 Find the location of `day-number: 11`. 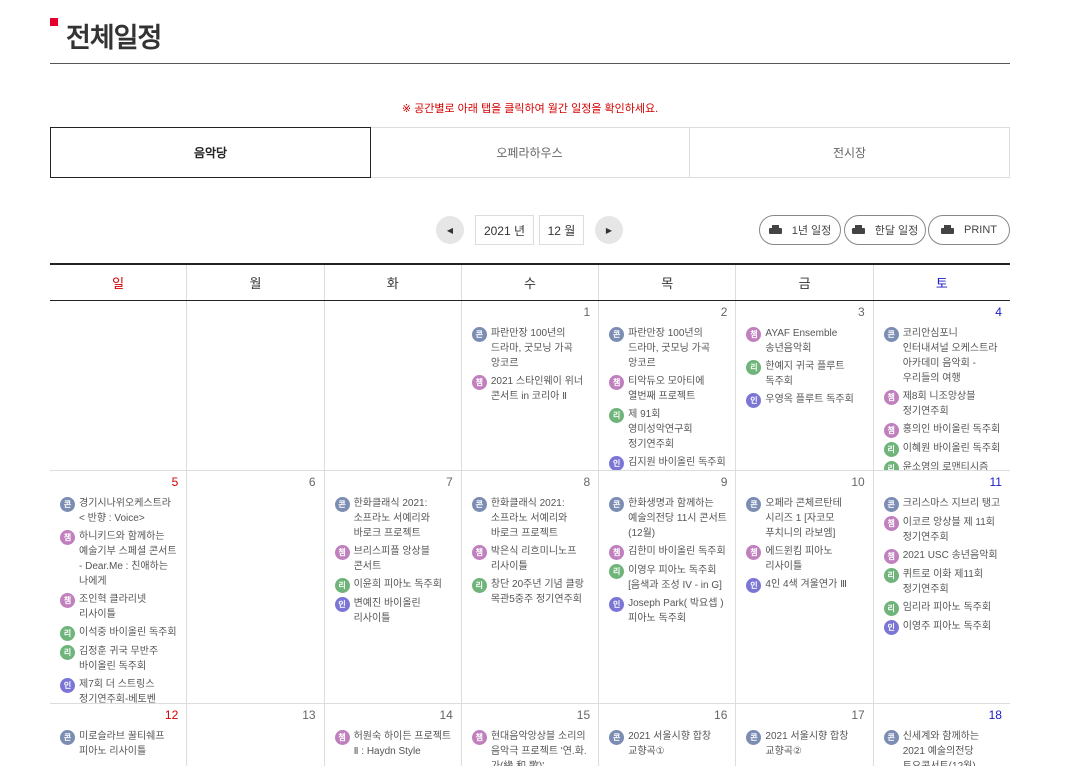

day-number: 11 is located at coordinates (995, 482).